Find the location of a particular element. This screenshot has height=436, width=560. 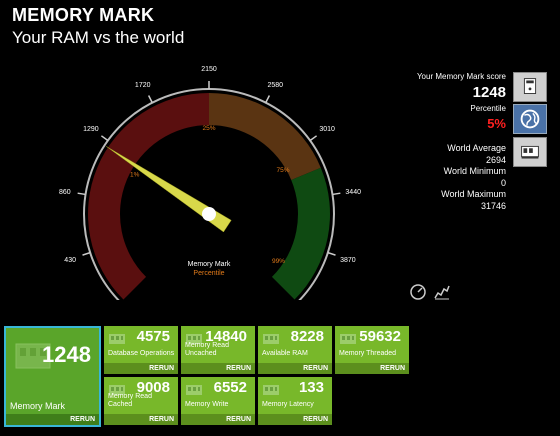

gauge-band-mid is located at coordinates (265, 136).